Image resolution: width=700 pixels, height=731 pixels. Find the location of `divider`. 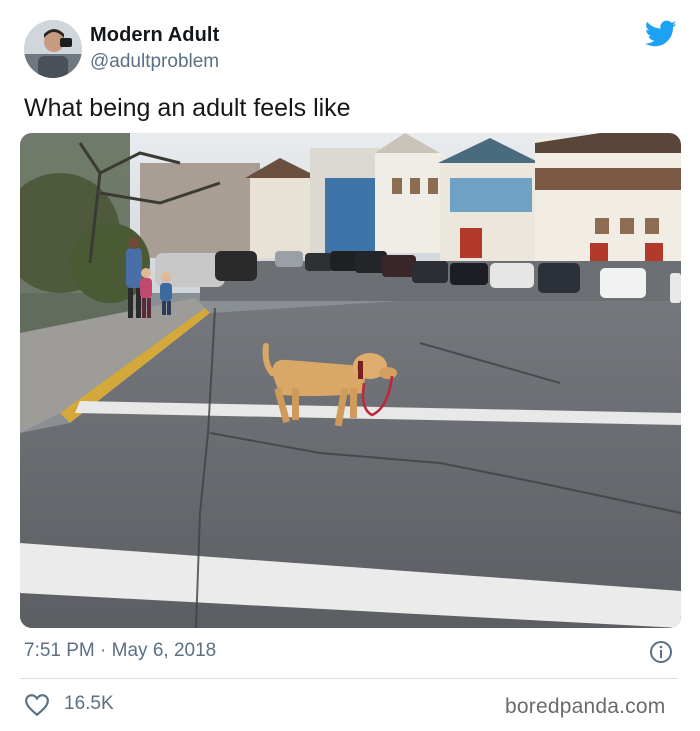

divider is located at coordinates (349, 678).